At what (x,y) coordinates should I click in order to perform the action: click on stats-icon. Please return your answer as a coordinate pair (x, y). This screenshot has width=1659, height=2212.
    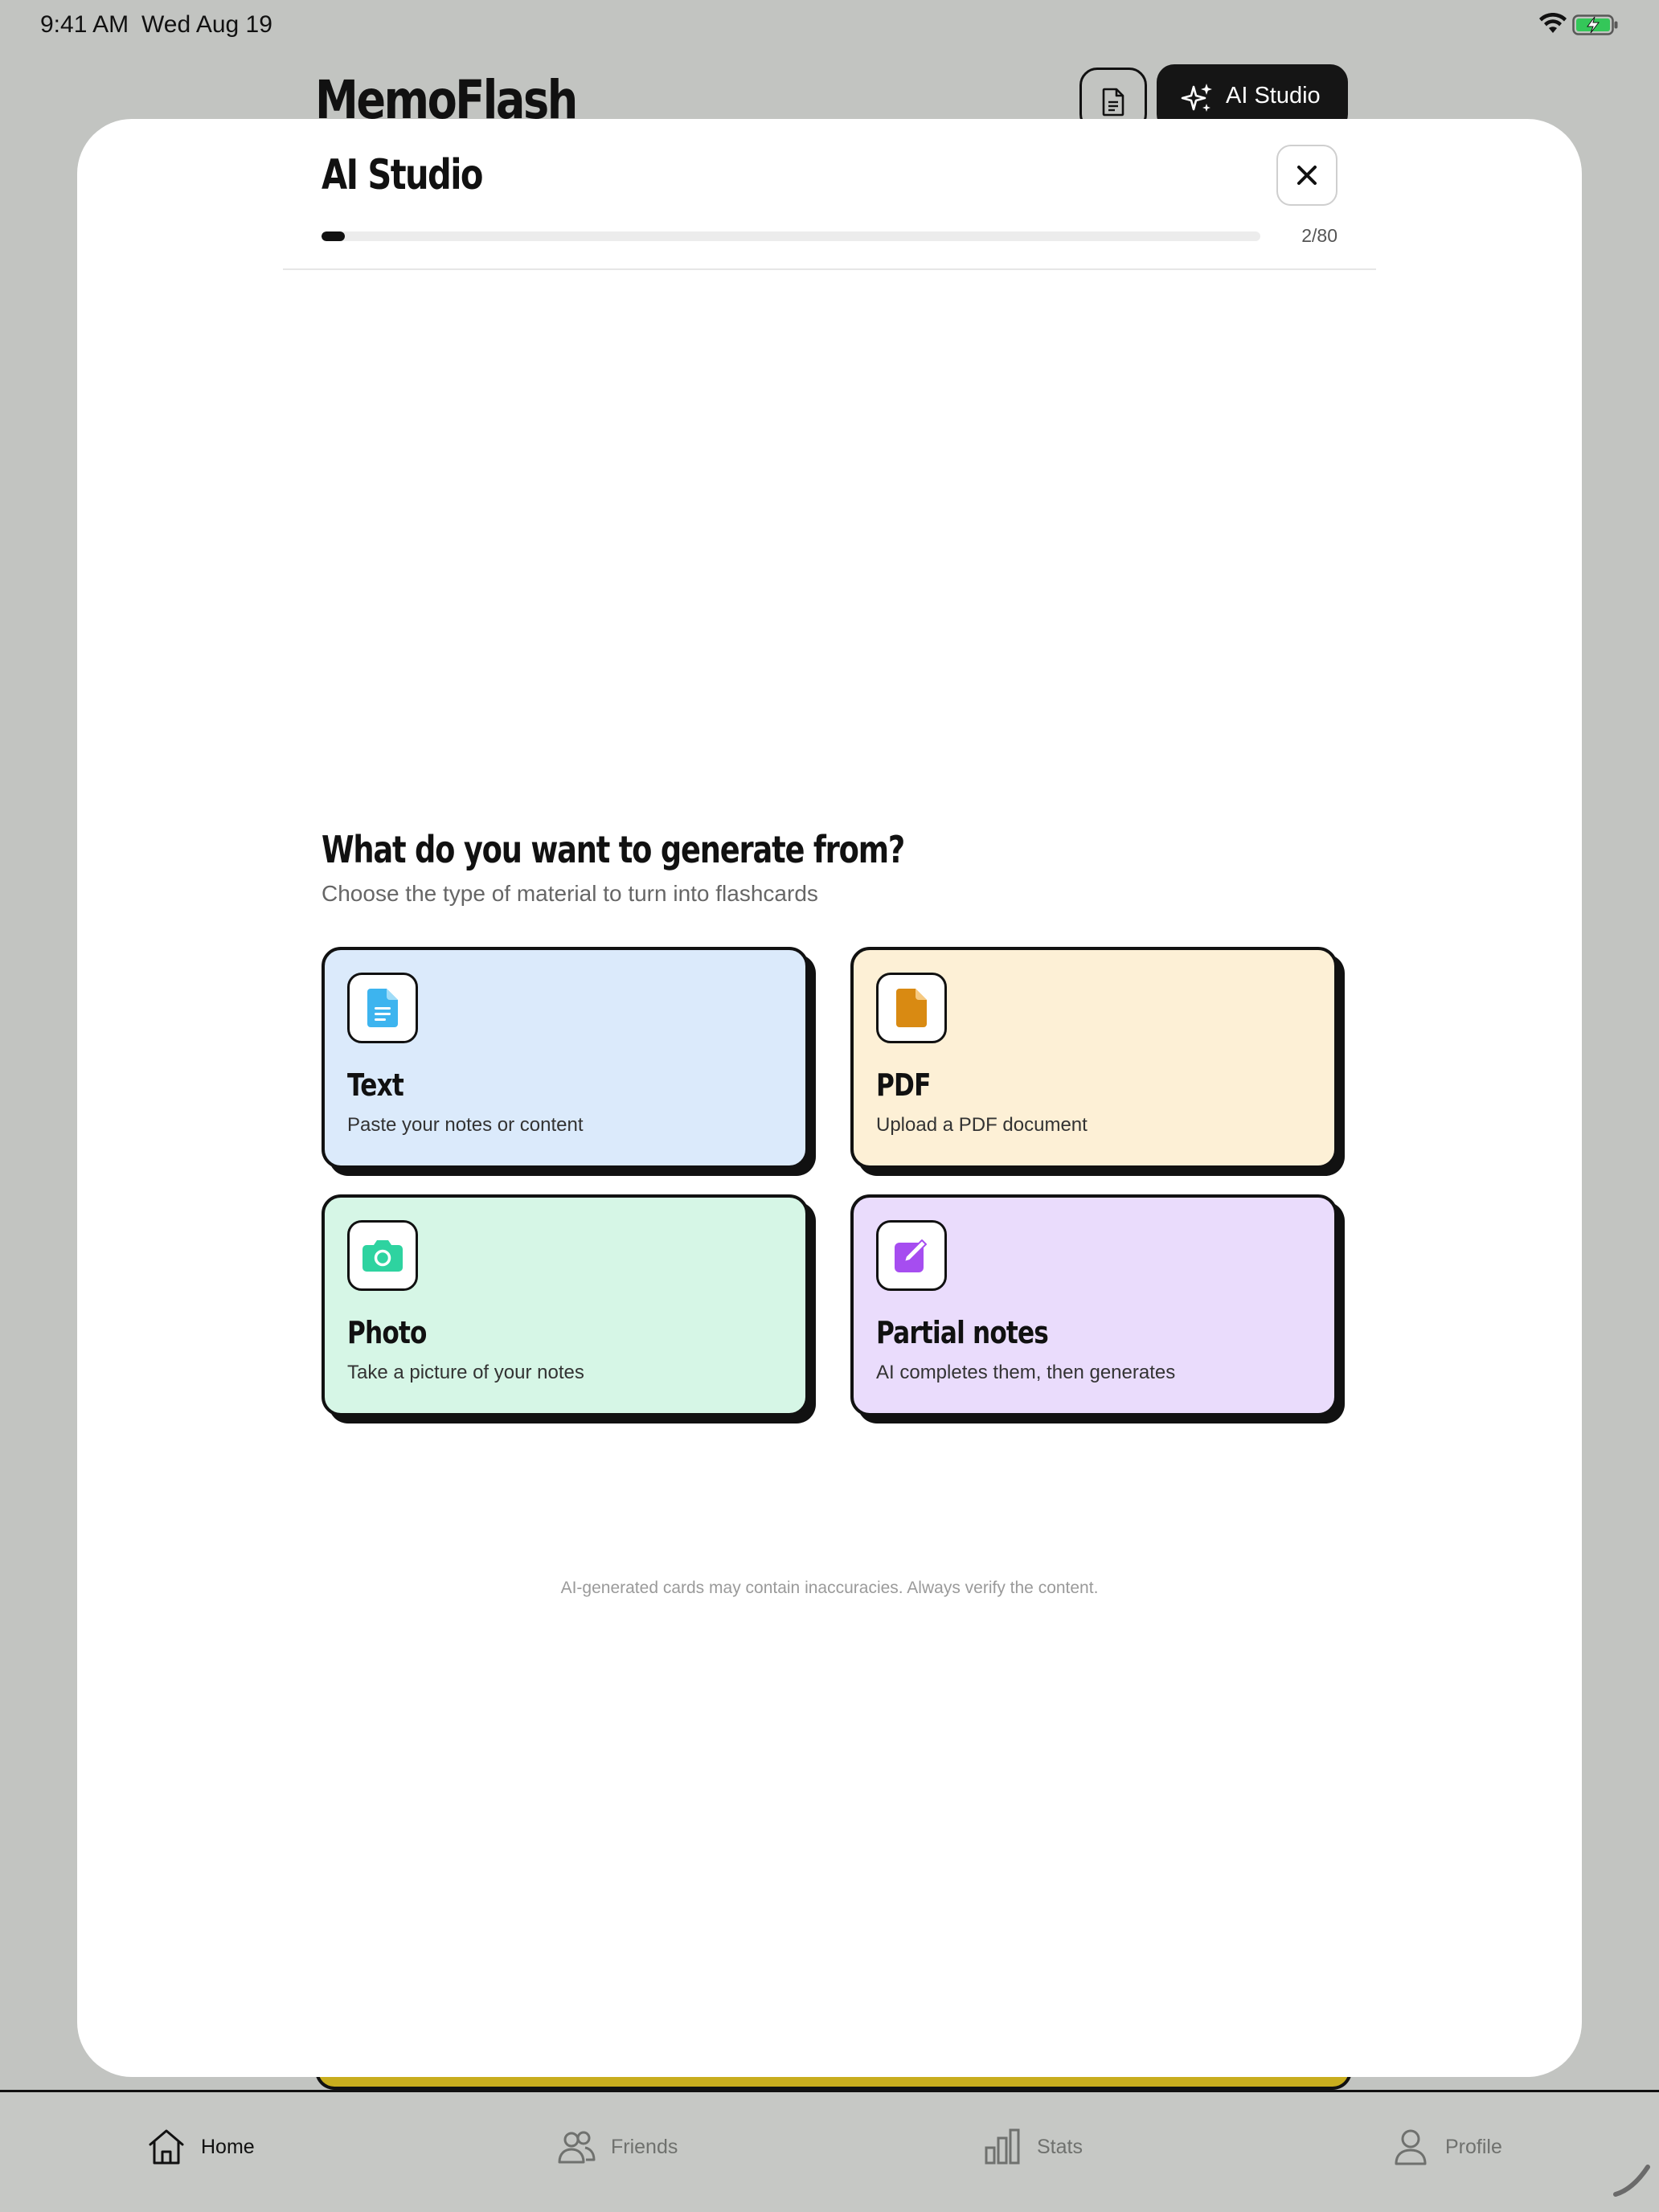
    Looking at the image, I should click on (1002, 2146).